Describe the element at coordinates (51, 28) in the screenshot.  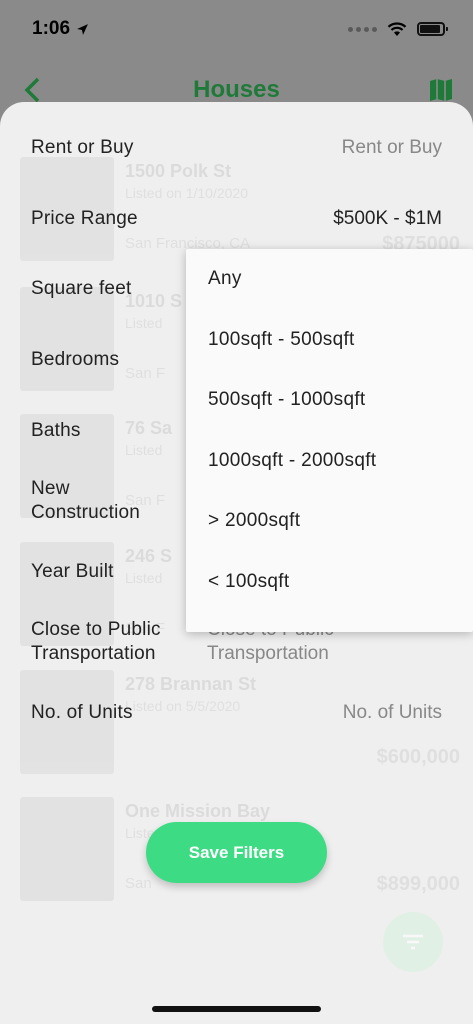
I see `clock-text: 1:06` at that location.